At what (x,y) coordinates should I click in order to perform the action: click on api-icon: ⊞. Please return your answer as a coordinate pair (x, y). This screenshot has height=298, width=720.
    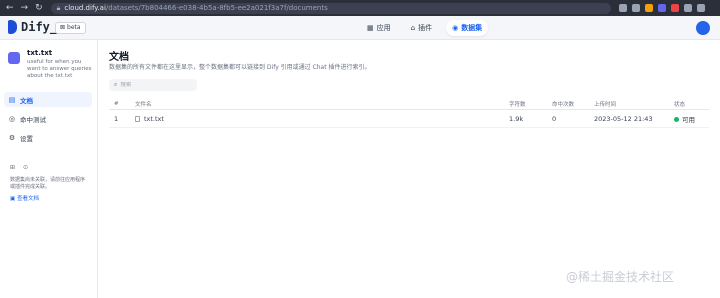
    Looking at the image, I should click on (12, 167).